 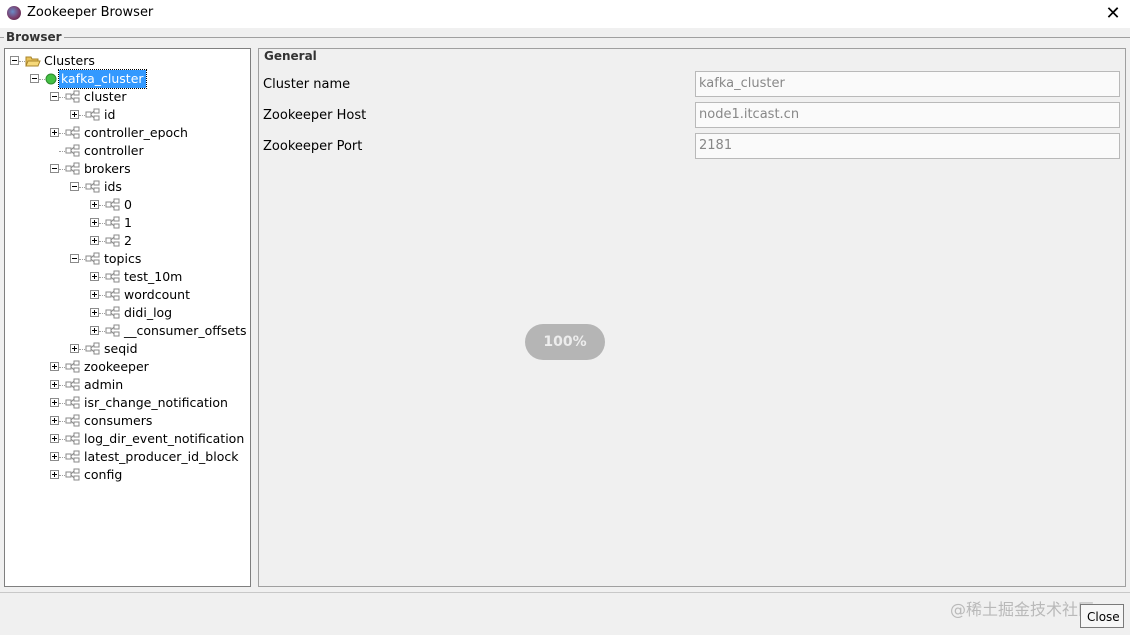 I want to click on tree-node: log_dir_event_notification, so click(x=127, y=439).